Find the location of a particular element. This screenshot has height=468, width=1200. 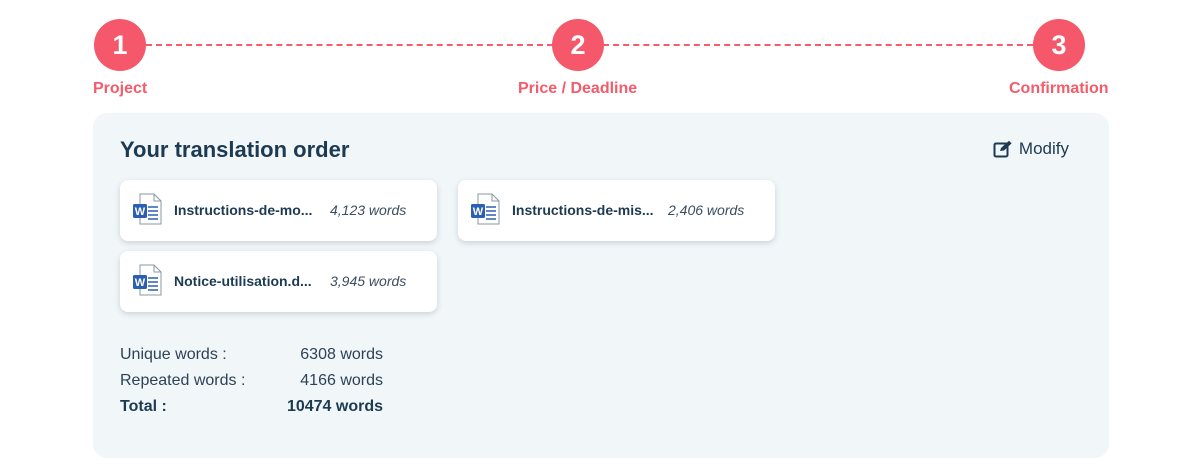

repeated-words-value: 4166 words is located at coordinates (341, 380).